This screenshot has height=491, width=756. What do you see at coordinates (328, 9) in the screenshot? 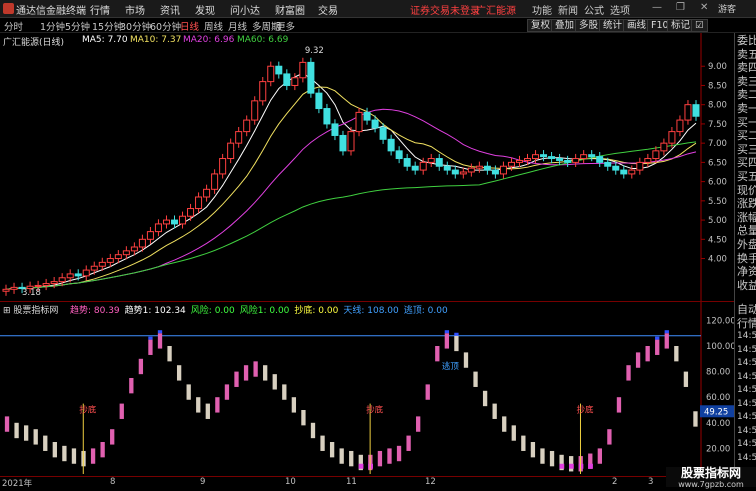
I see `menu-trade: 交易` at bounding box center [328, 9].